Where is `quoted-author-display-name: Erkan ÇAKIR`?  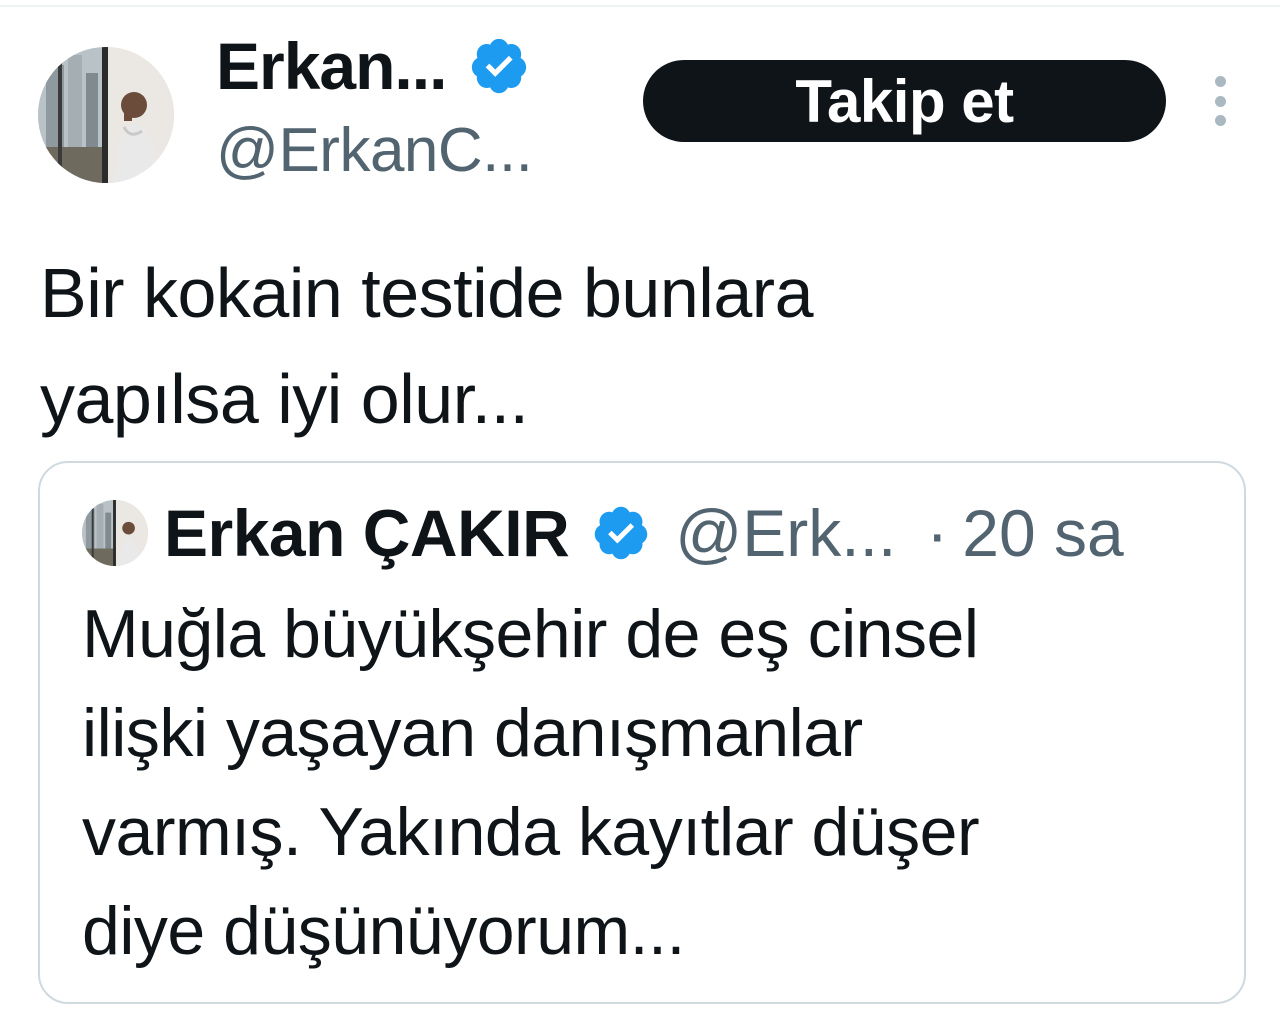 quoted-author-display-name: Erkan ÇAKIR is located at coordinates (367, 533).